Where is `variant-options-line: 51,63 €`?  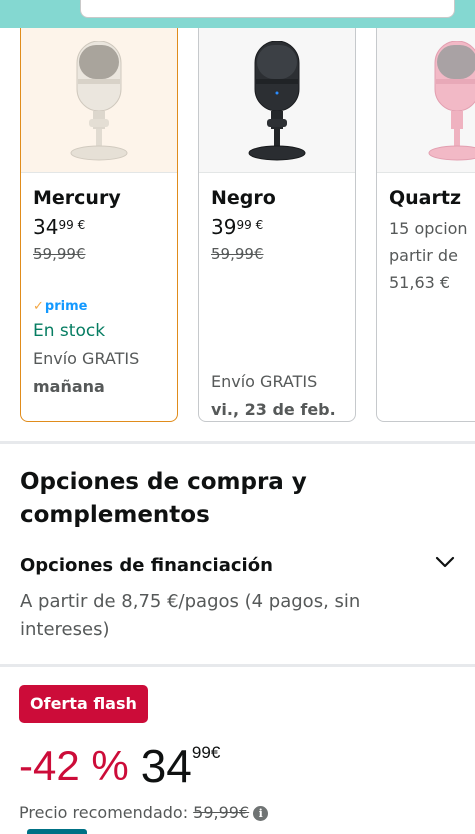 variant-options-line: 51,63 € is located at coordinates (420, 282).